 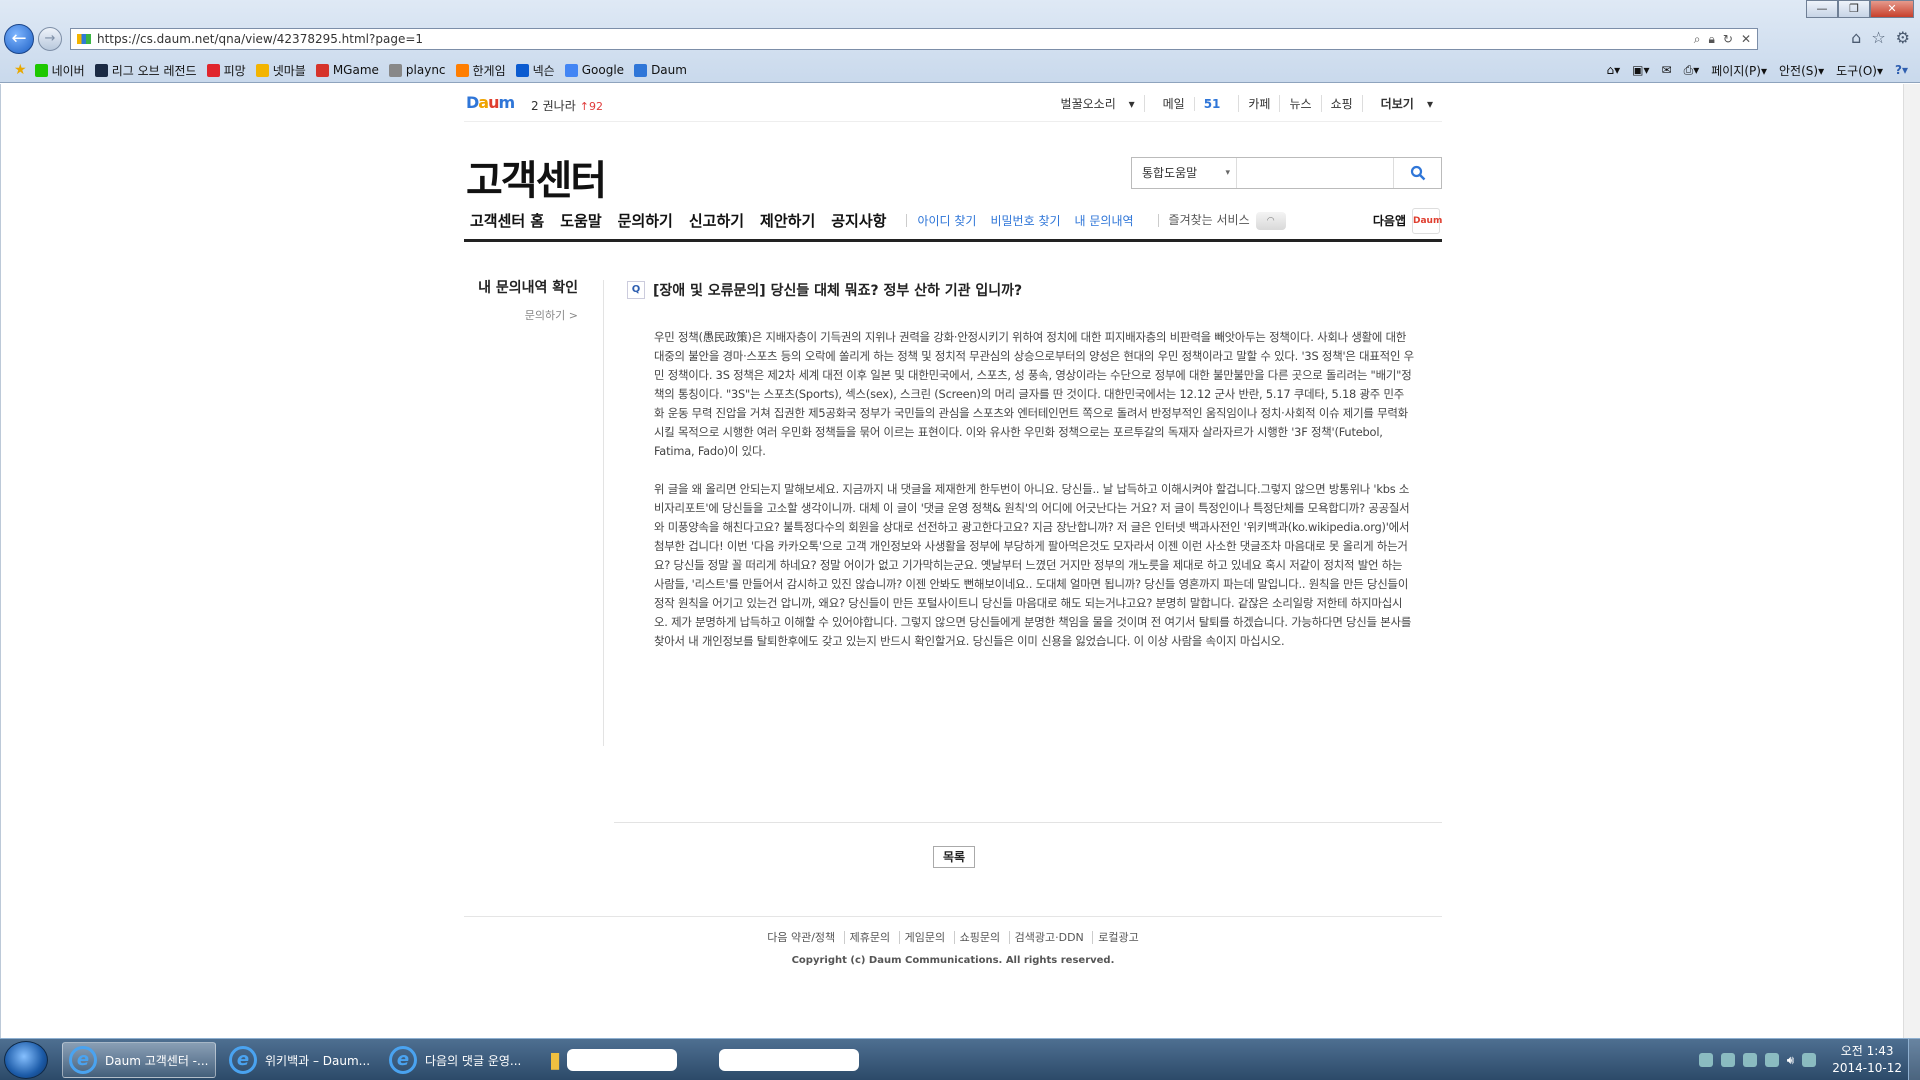 What do you see at coordinates (483, 102) in the screenshot?
I see `logo-letter: a` at bounding box center [483, 102].